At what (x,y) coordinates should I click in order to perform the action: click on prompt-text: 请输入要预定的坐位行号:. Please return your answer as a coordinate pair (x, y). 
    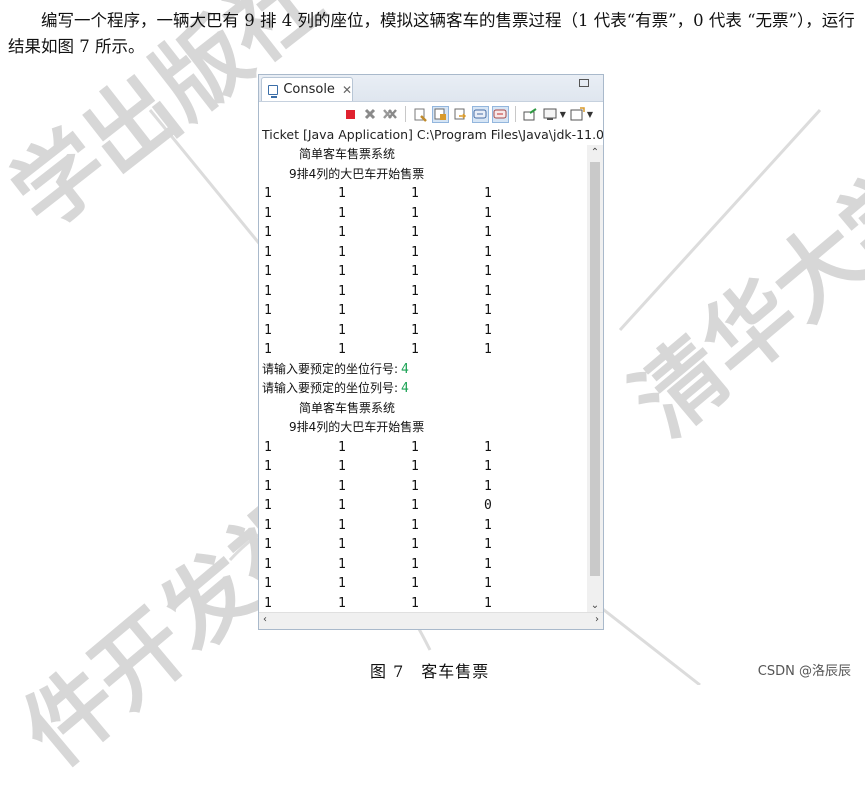
    Looking at the image, I should click on (330, 368).